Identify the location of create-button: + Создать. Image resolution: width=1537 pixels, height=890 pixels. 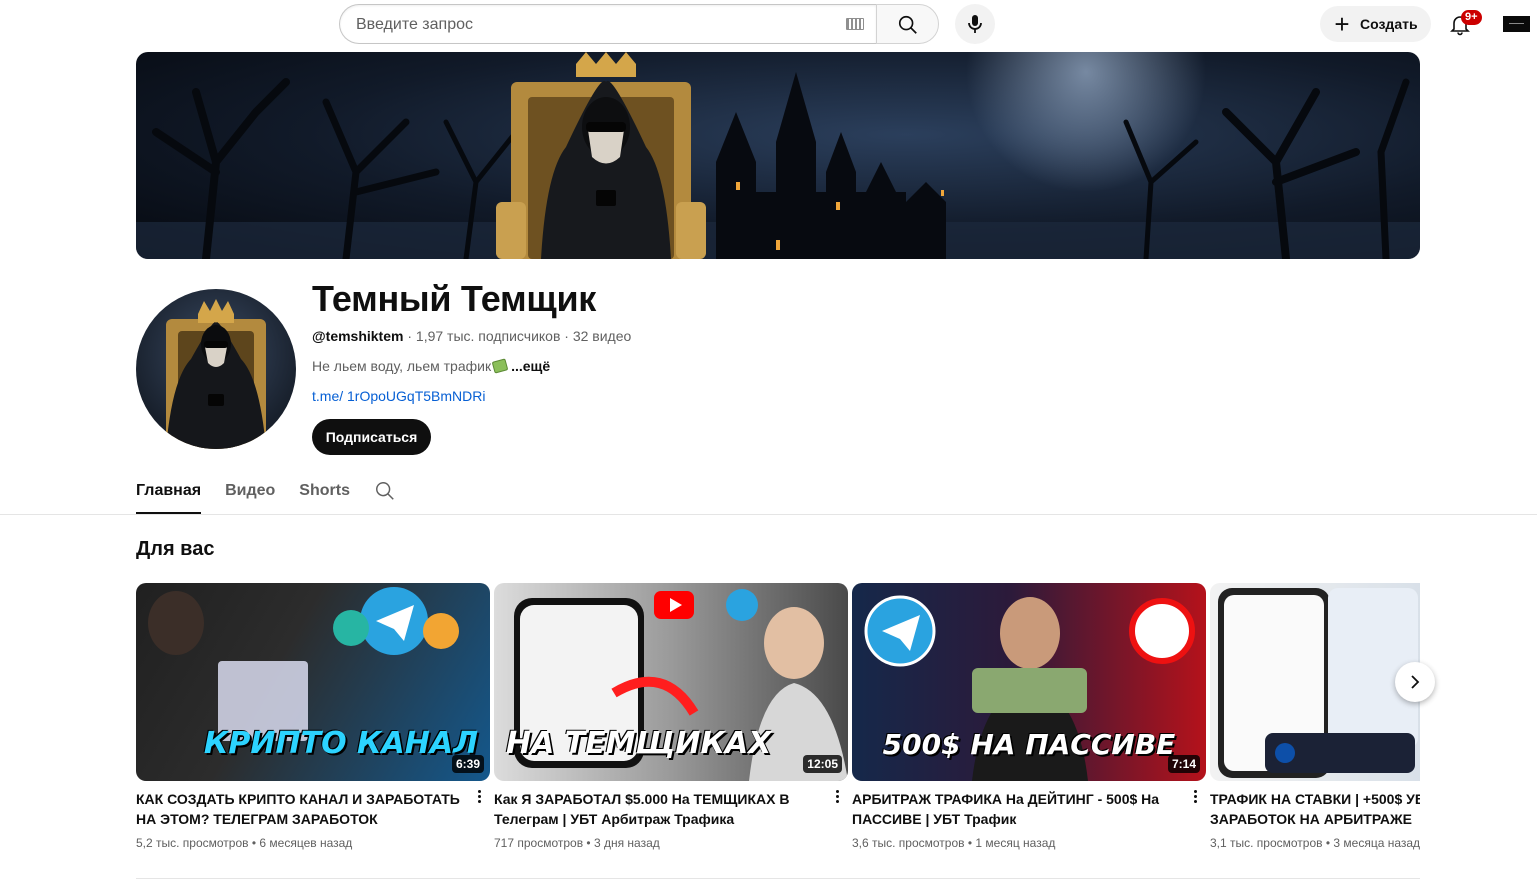
(1375, 24).